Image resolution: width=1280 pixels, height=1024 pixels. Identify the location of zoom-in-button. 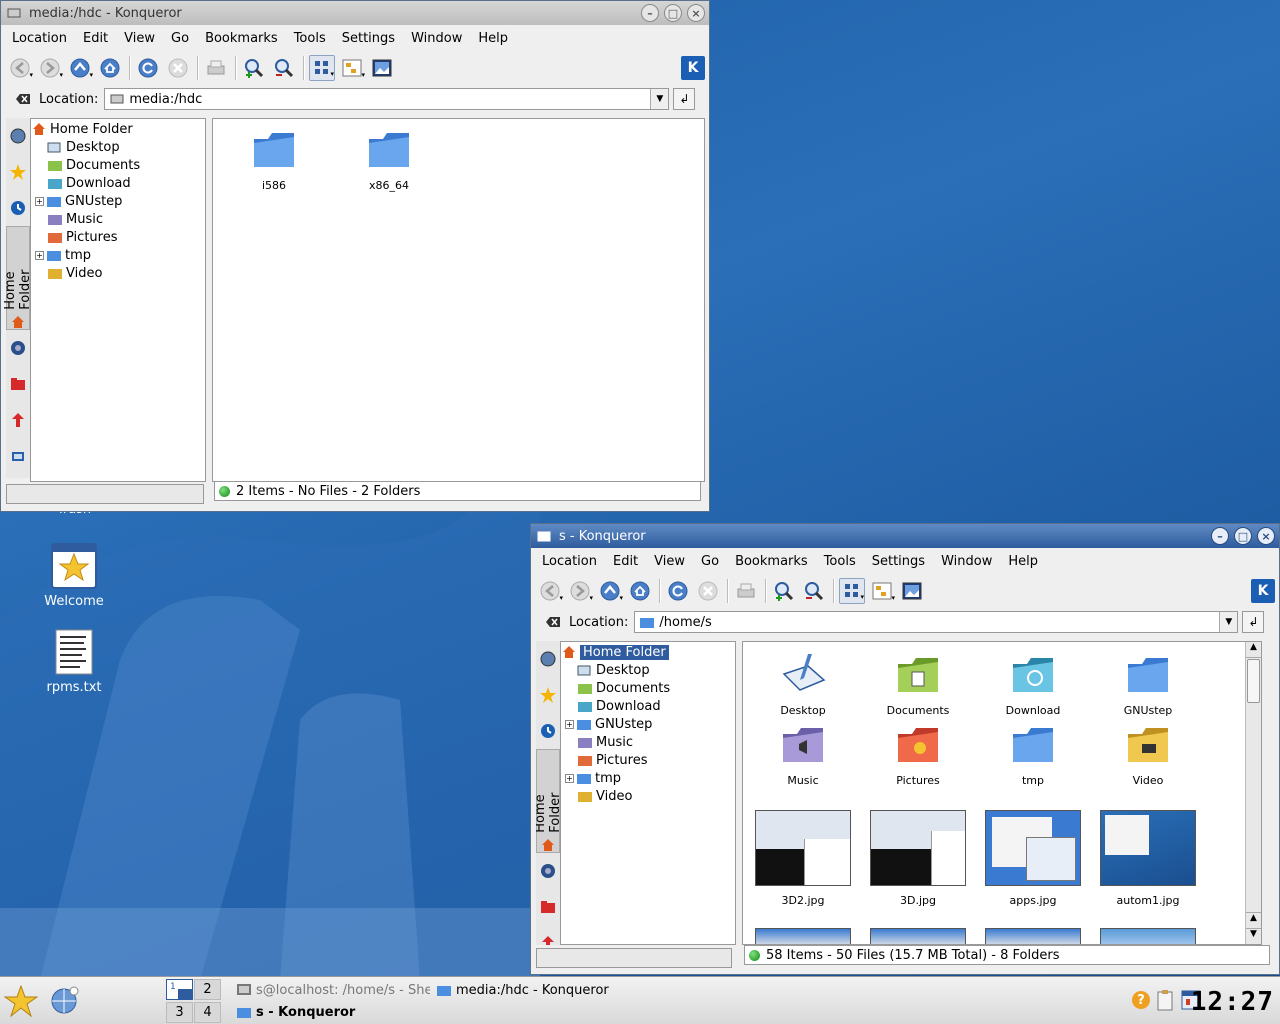
(784, 591).